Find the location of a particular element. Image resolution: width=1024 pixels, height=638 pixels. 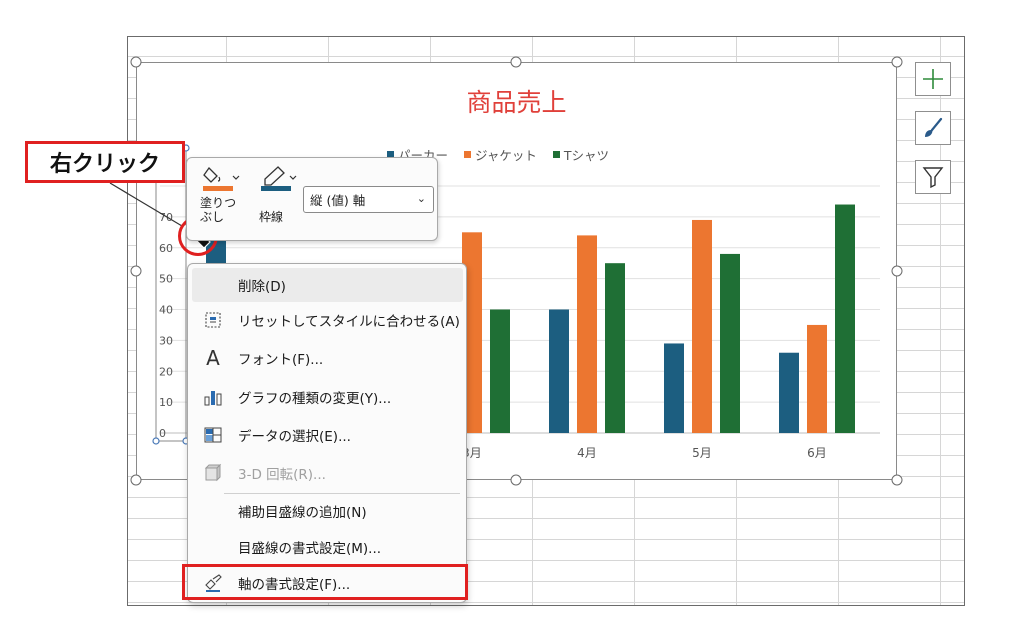

menu-item-add-minor-gridlines: 補助目盛線の追加(N) is located at coordinates (327, 511).